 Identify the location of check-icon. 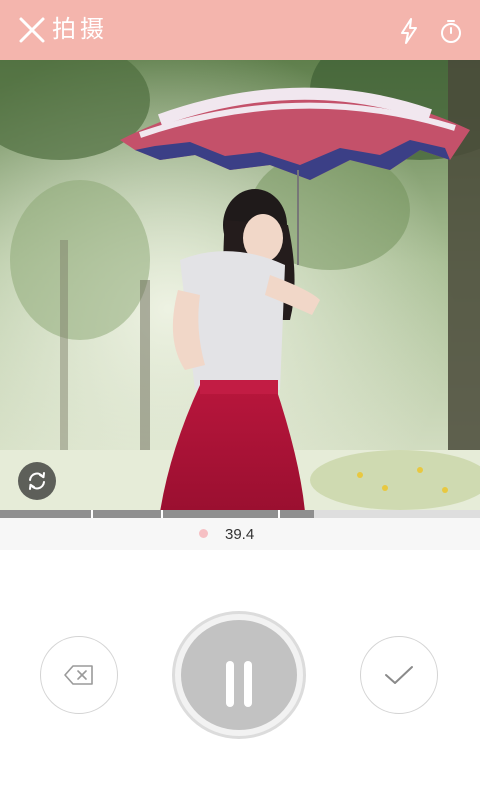
(399, 675).